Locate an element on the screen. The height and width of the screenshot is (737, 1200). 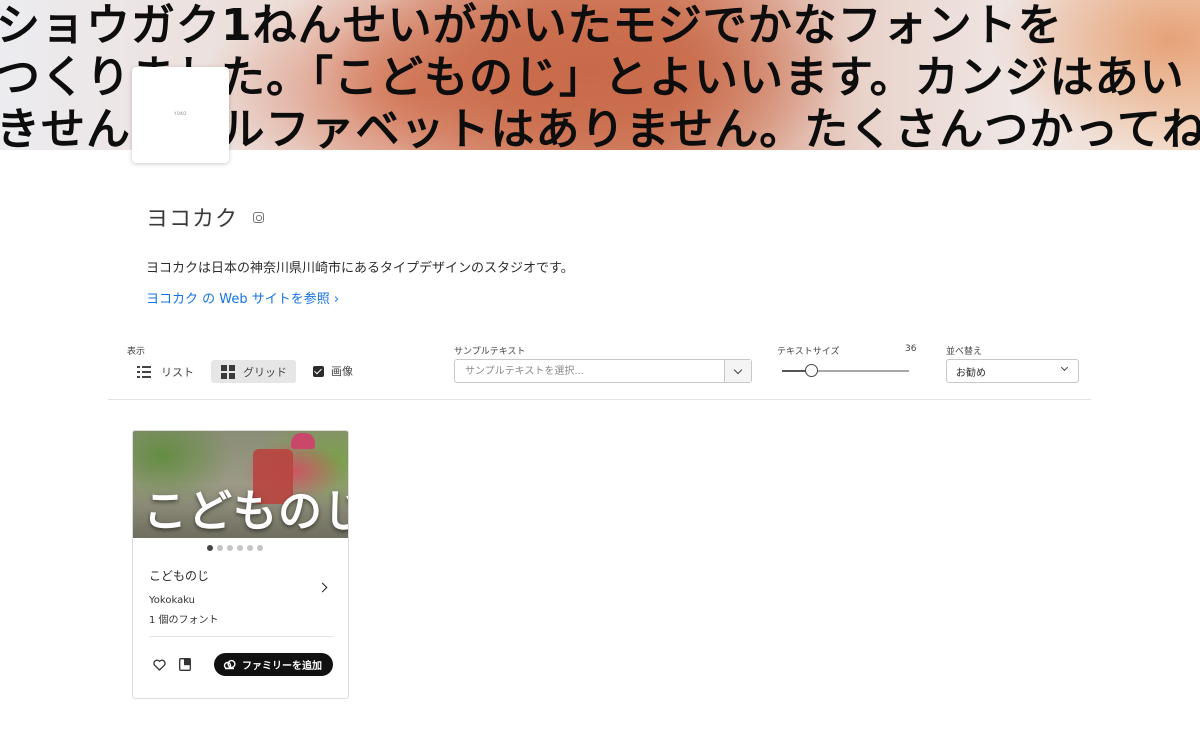
sample-text-select is located at coordinates (603, 371).